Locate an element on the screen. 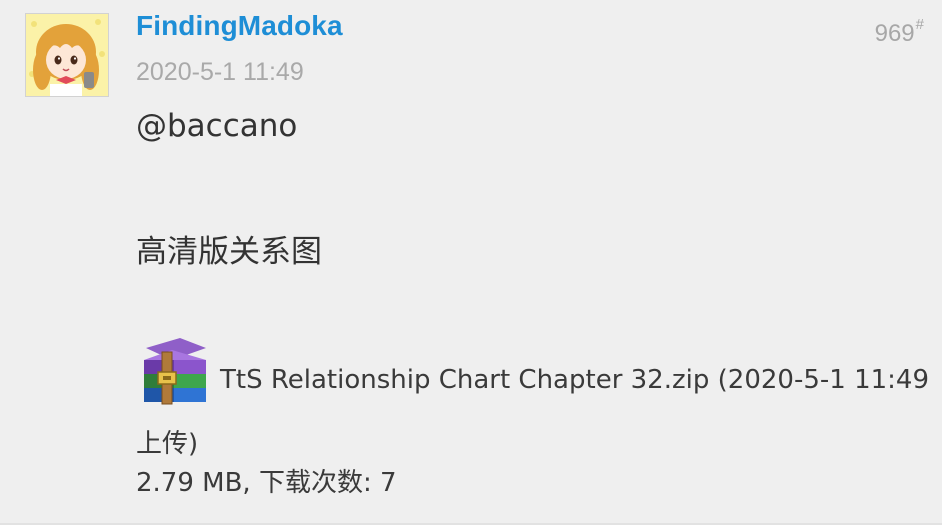  mention-text: @baccano is located at coordinates (216, 126).